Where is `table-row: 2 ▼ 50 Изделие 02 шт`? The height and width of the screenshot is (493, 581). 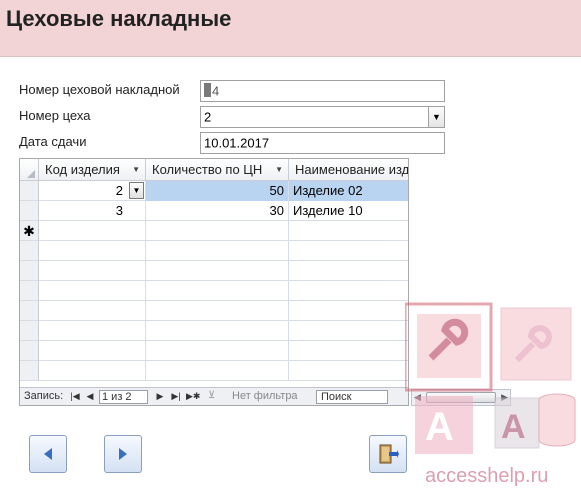 table-row: 2 ▼ 50 Изделие 02 шт is located at coordinates (214, 191).